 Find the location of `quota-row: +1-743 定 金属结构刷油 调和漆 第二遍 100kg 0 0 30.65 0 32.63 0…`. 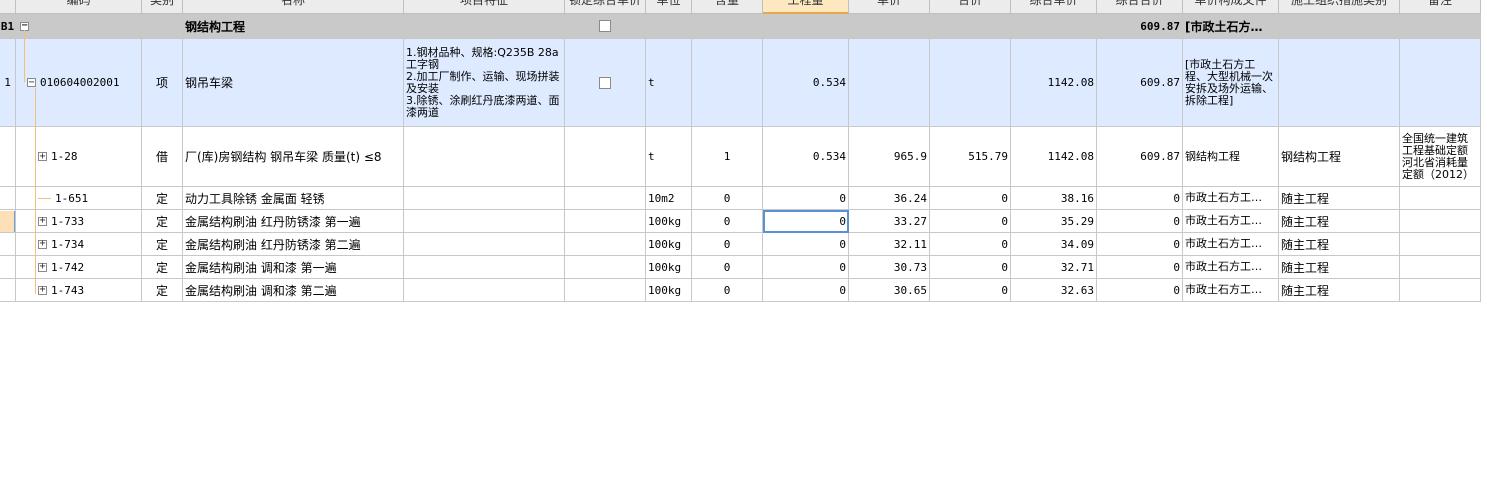

quota-row: +1-743 定 金属结构刷油 调和漆 第二遍 100kg 0 0 30.65 0 32.63 0… is located at coordinates (740, 290).